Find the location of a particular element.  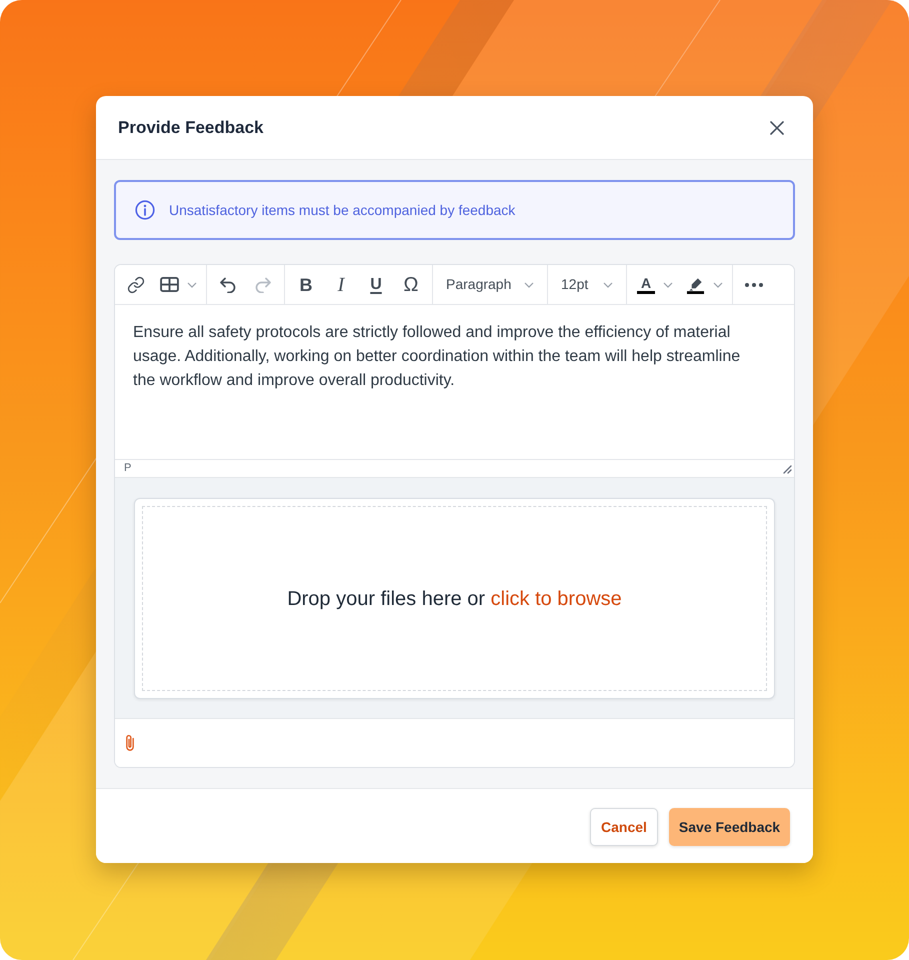

paperclip-icon is located at coordinates (130, 743).